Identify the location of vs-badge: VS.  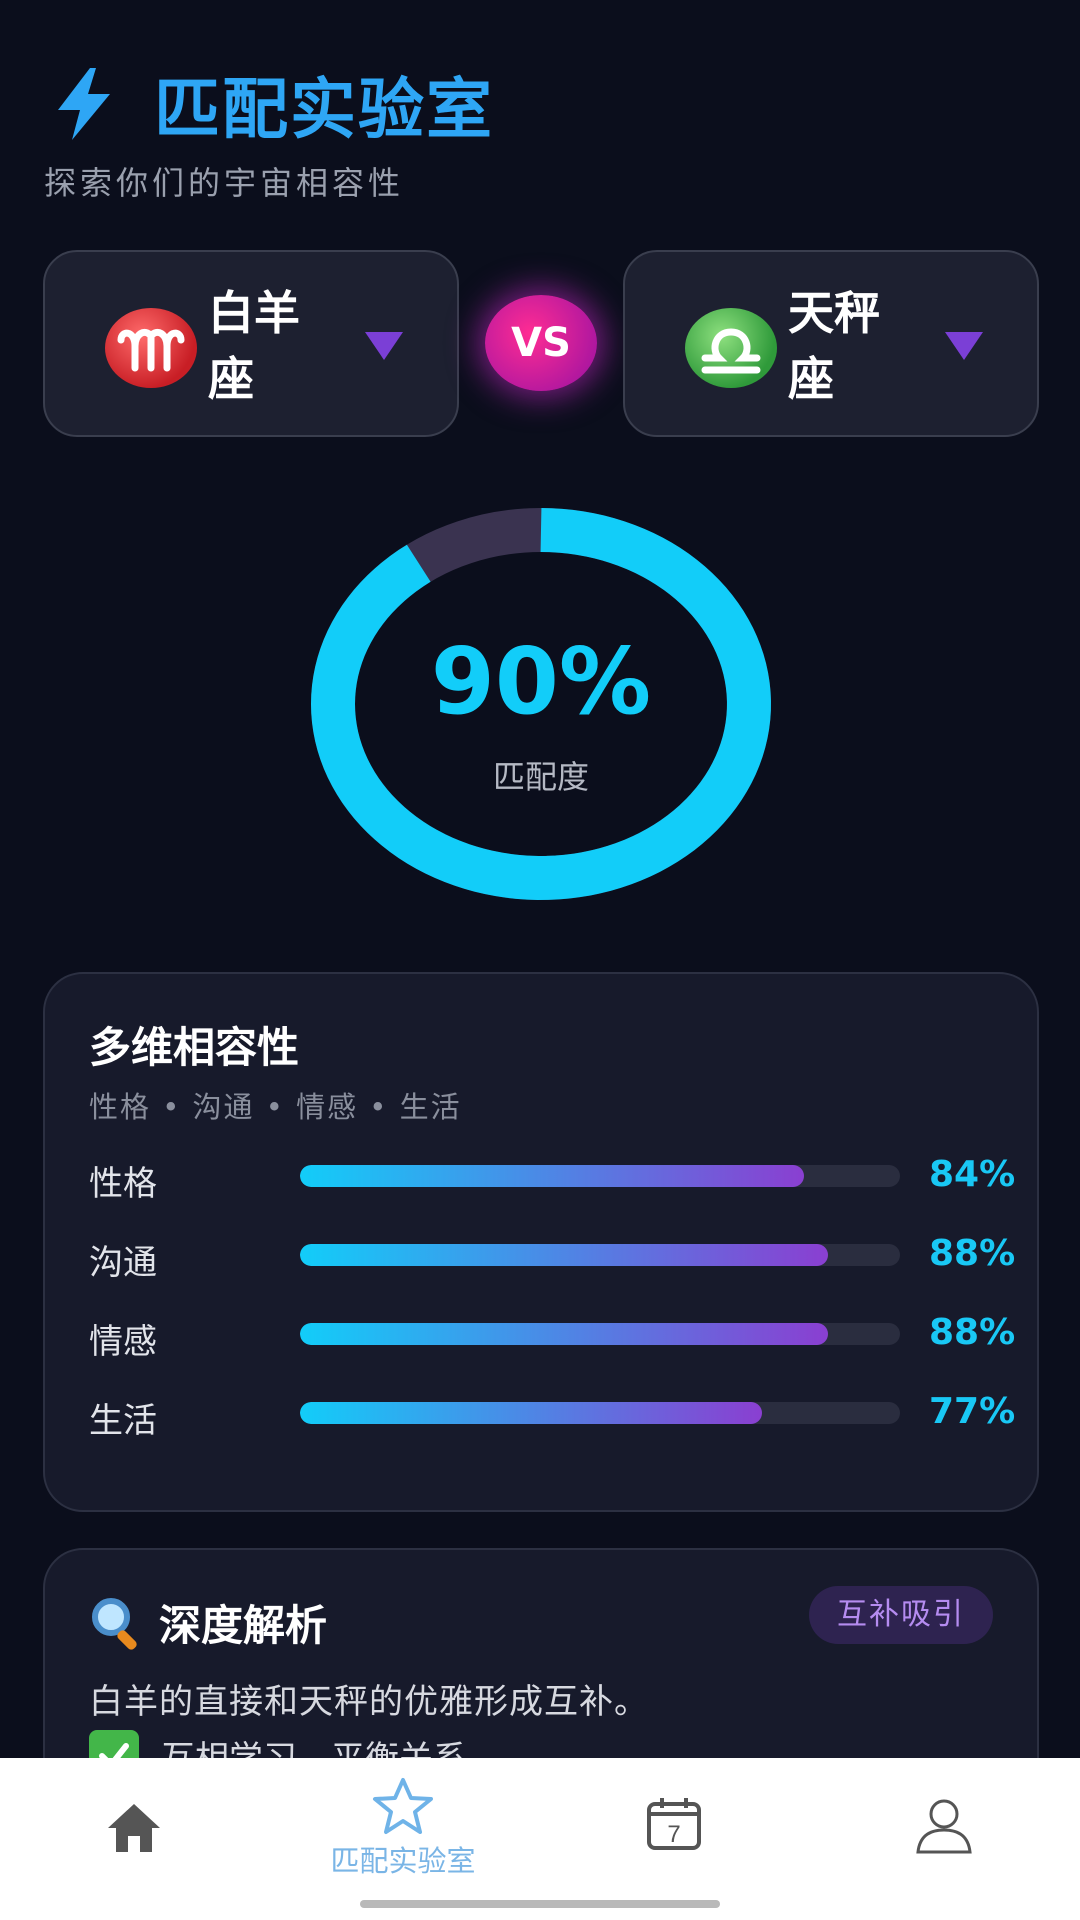
(541, 343).